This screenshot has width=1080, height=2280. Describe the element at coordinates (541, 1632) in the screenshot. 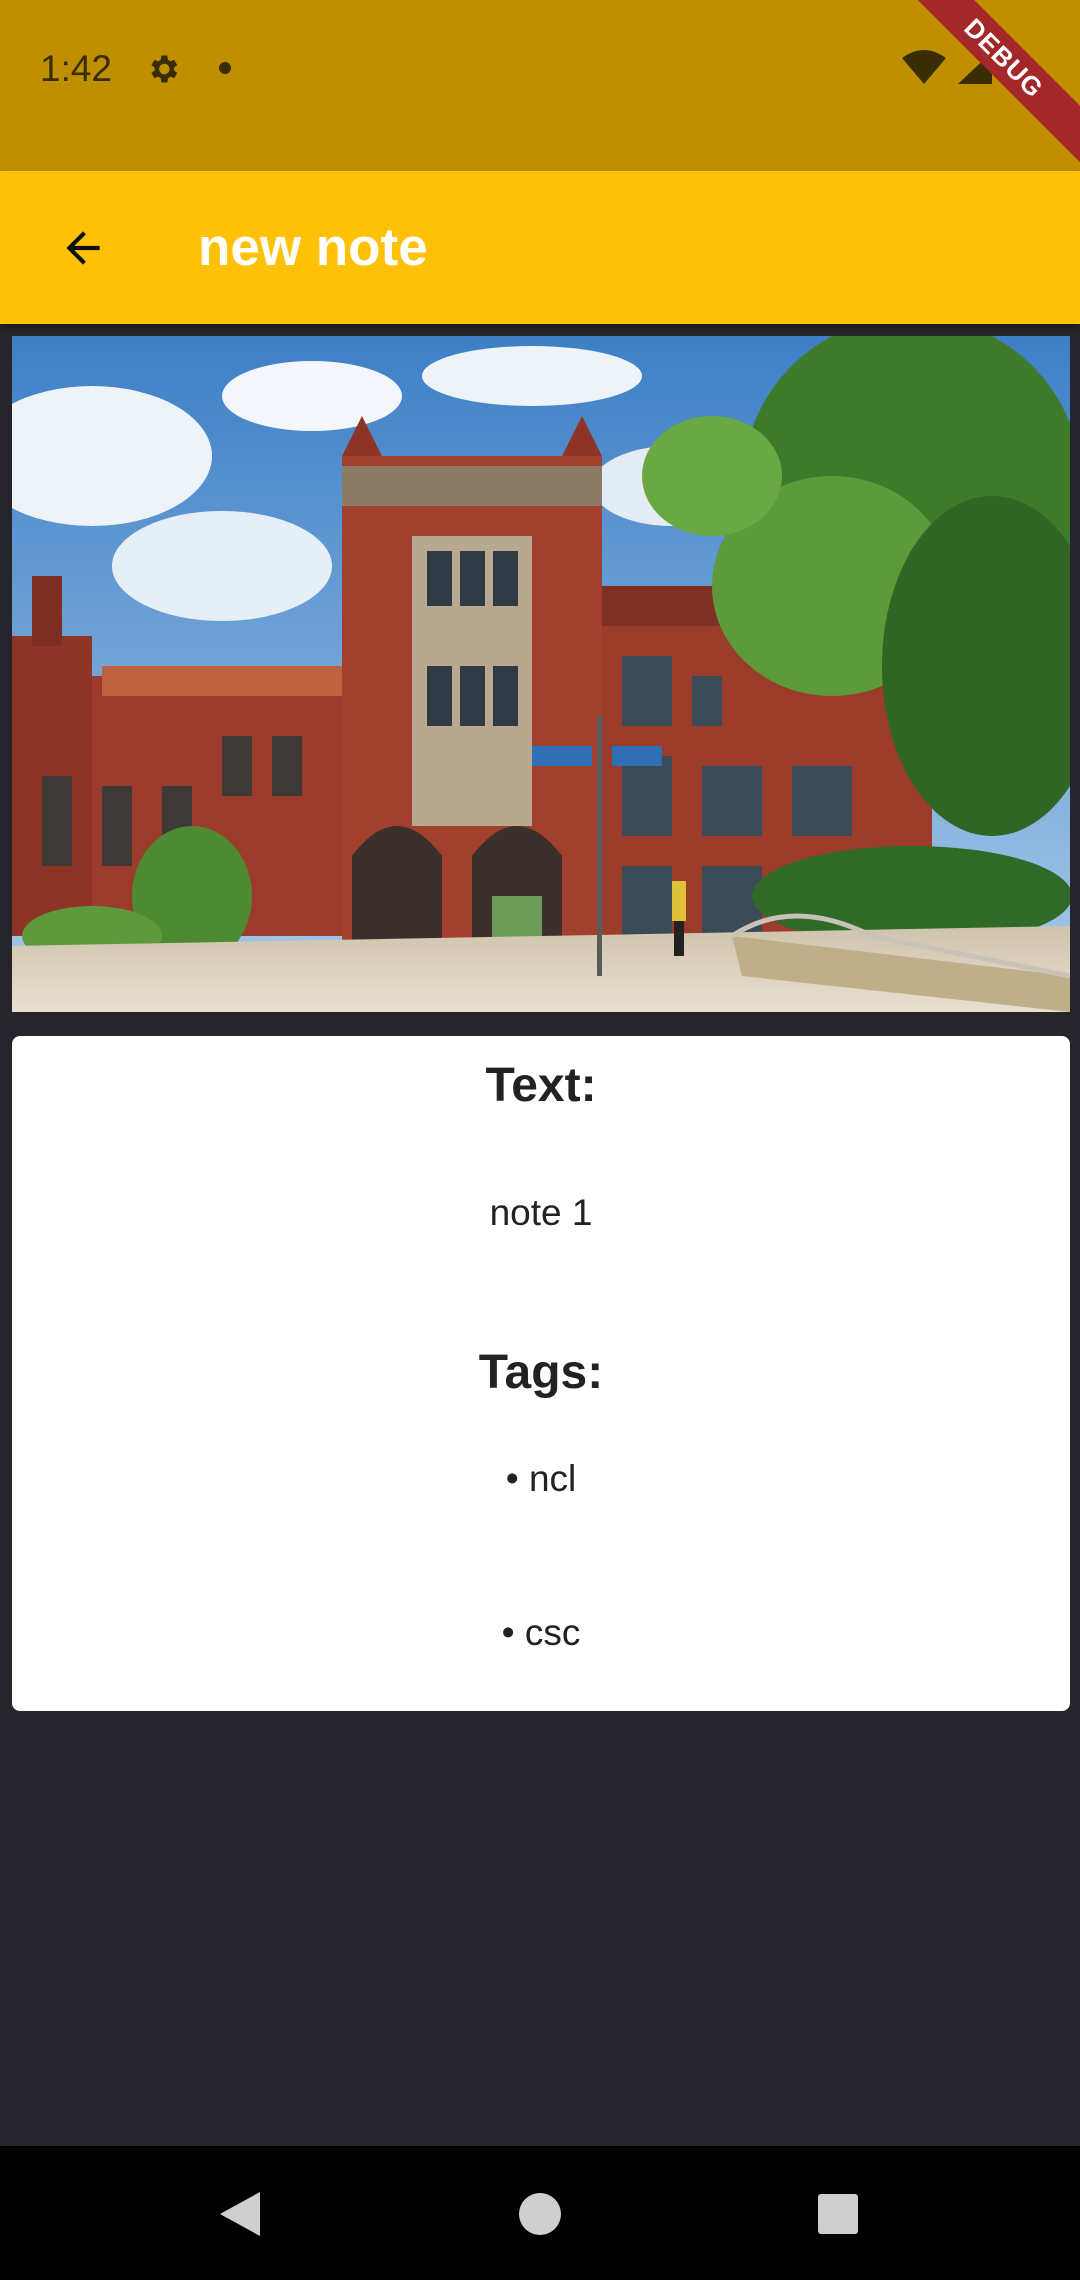

I see `tag-item: • csc` at that location.